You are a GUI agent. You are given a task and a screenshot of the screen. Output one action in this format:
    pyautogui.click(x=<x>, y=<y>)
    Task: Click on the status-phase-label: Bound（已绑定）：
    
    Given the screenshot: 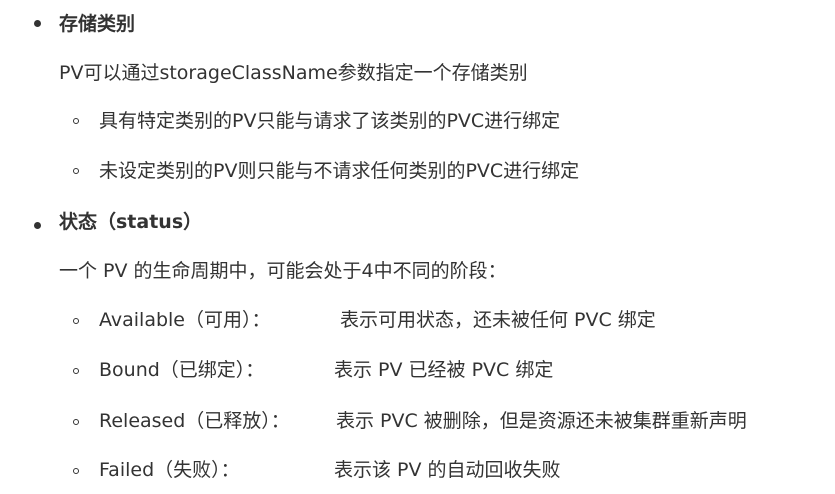 What is the action you would take?
    pyautogui.click(x=182, y=370)
    